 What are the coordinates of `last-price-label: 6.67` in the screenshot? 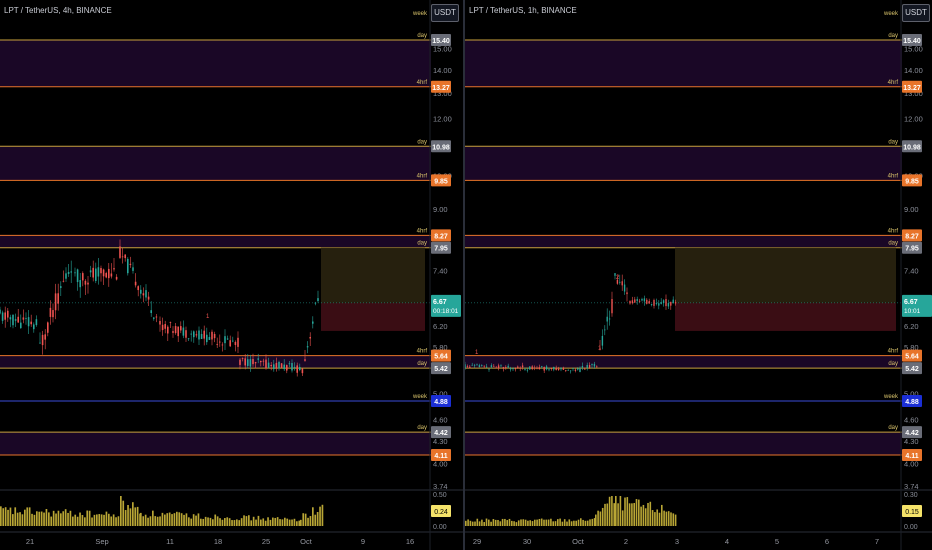 It's located at (440, 302).